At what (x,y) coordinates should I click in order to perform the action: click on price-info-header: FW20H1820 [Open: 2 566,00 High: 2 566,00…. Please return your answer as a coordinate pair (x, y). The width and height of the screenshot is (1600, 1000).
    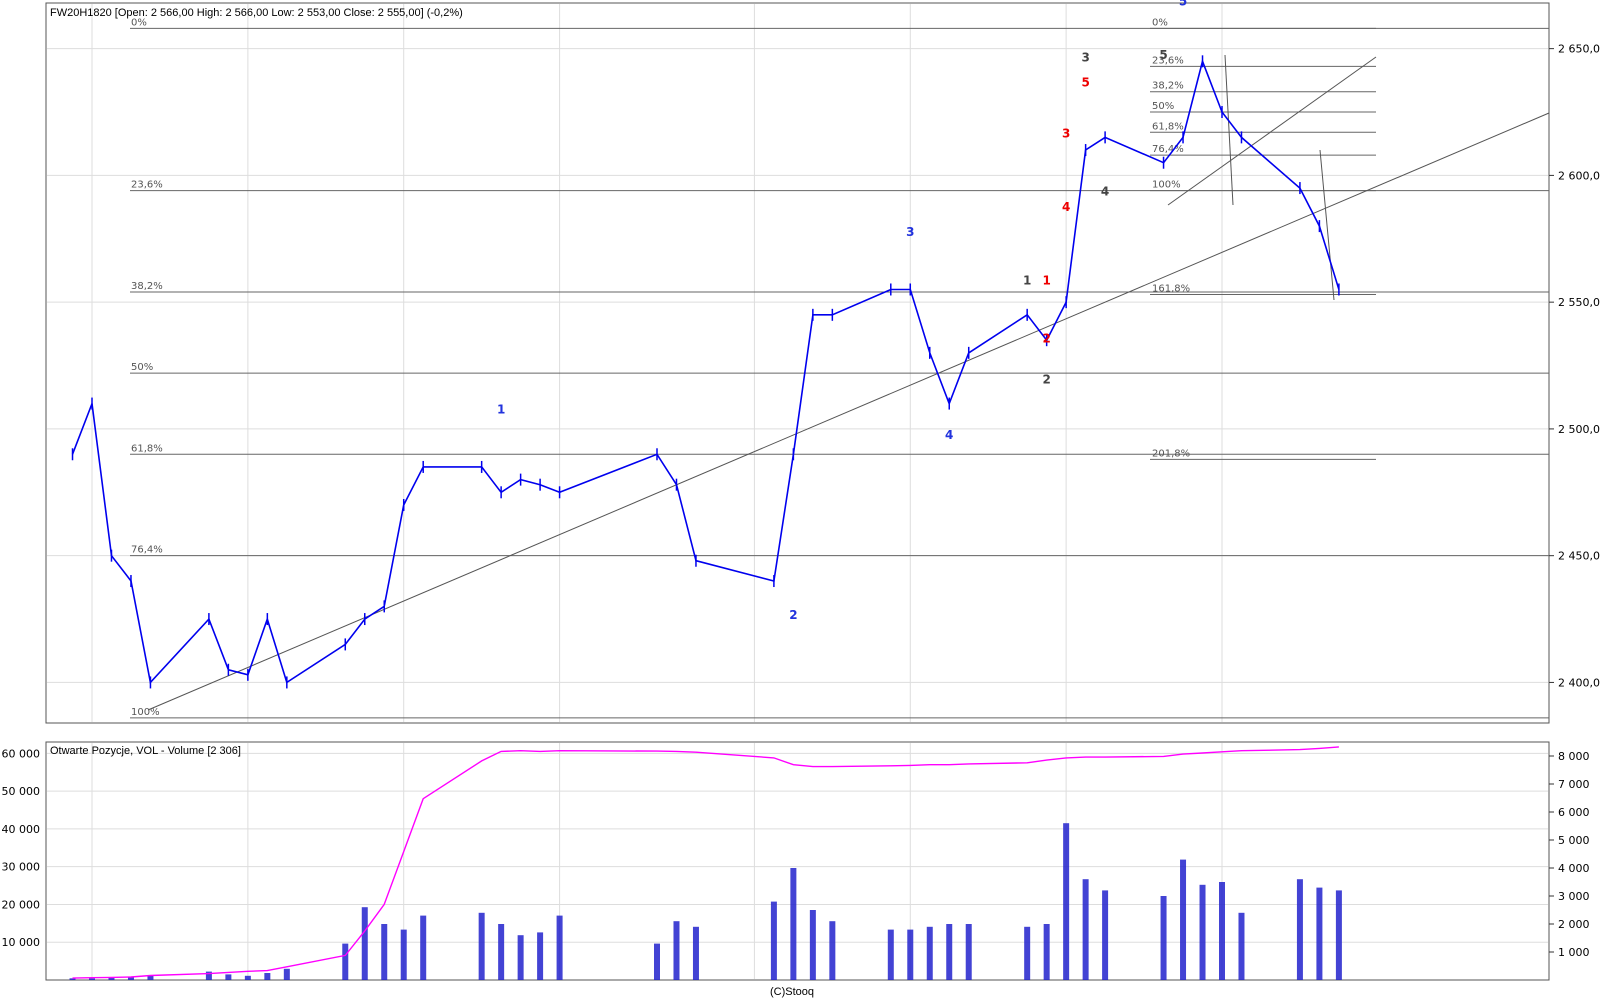
    Looking at the image, I should click on (256, 13).